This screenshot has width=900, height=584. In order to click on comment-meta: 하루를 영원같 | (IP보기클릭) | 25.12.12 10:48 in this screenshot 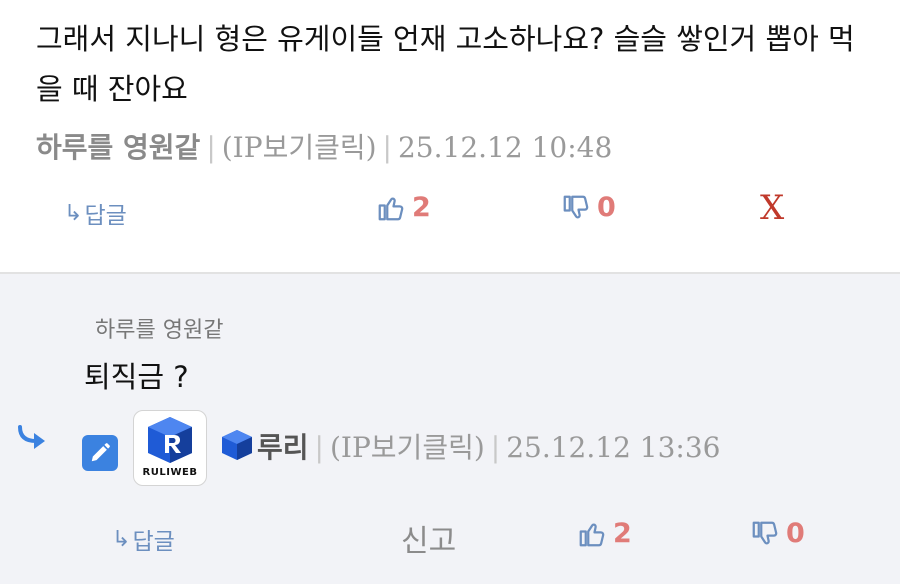, I will do `click(324, 146)`.